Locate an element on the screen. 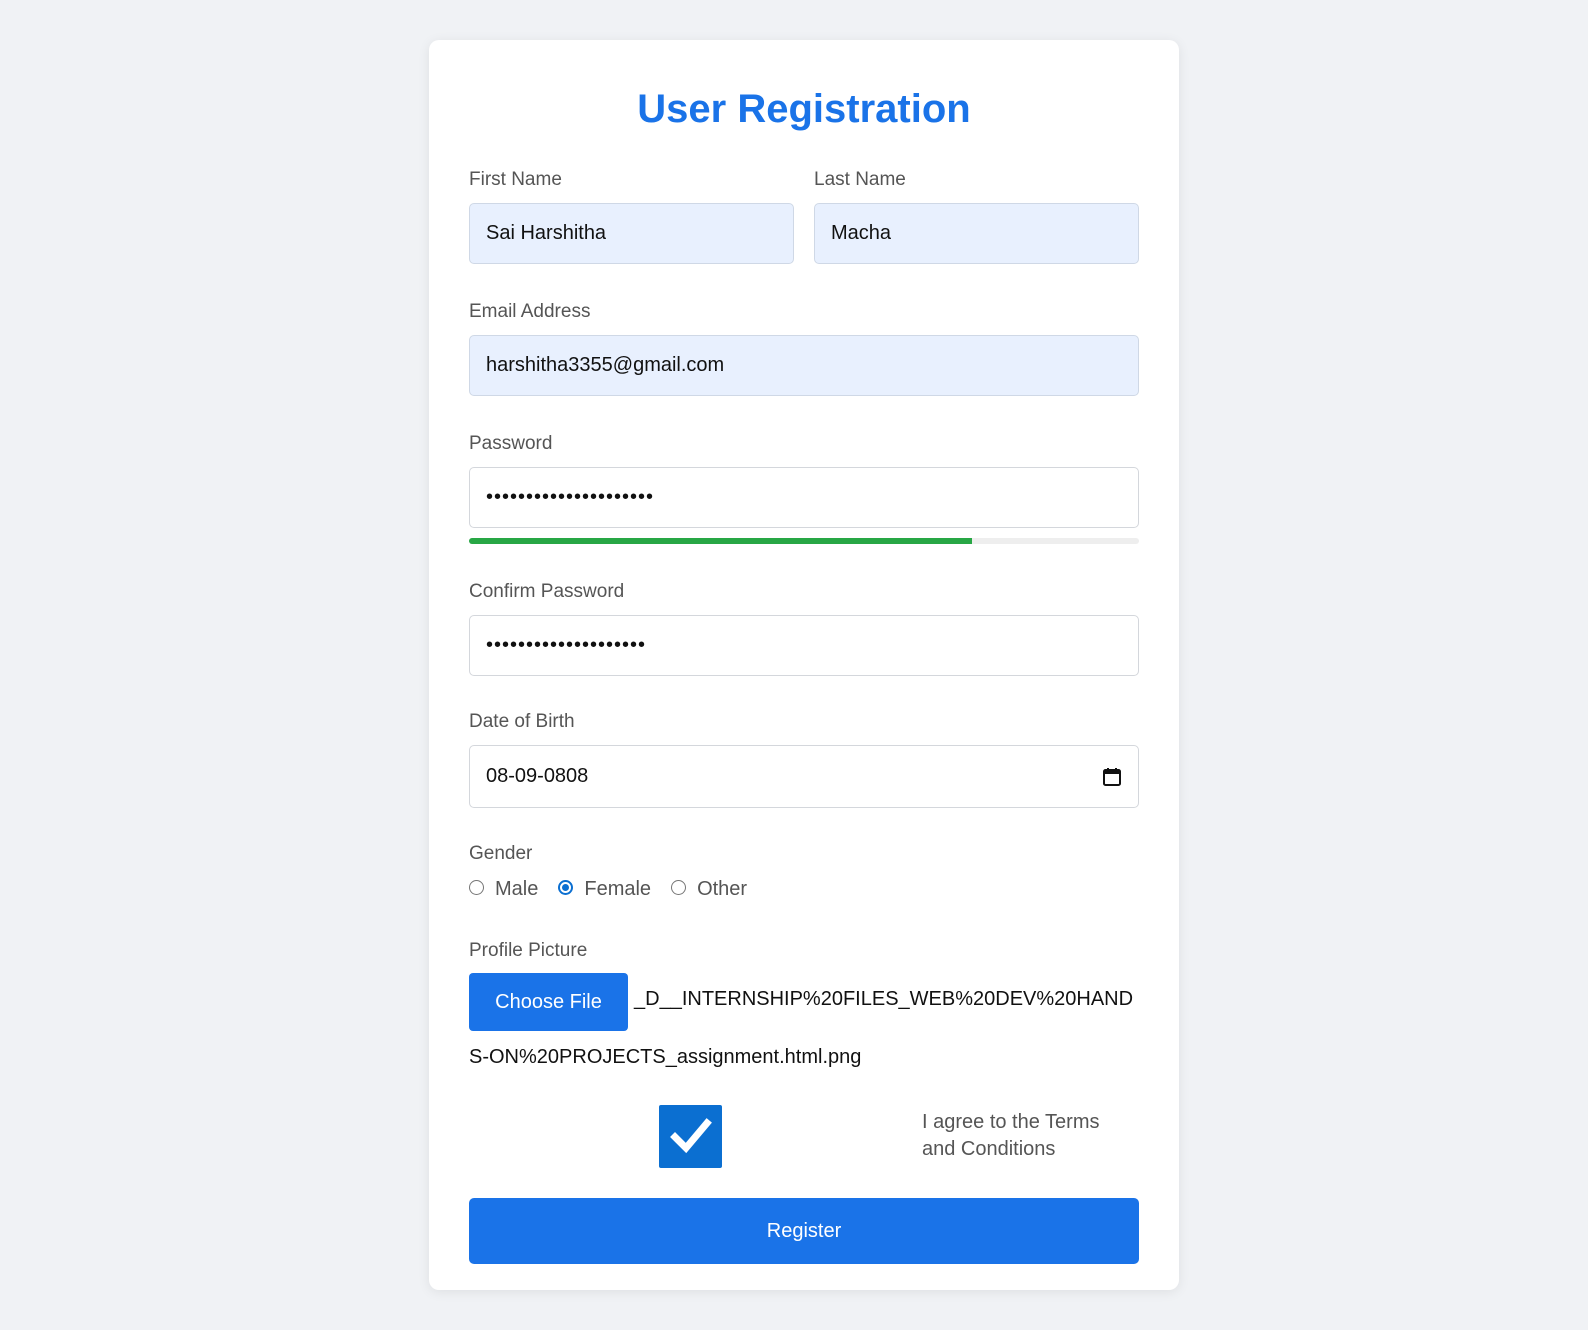  dob-label: Date of Birth is located at coordinates (522, 721).